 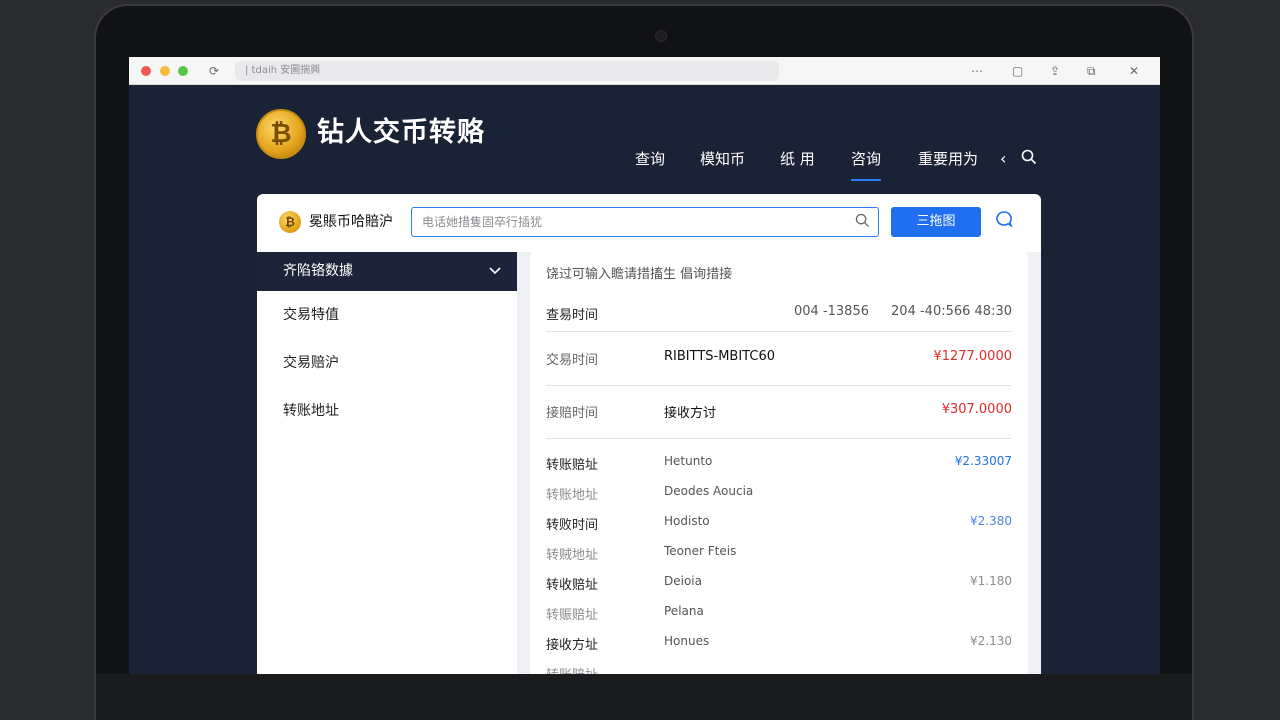 I want to click on list-item: 接收方址 Honues ¥2.130, so click(x=779, y=643).